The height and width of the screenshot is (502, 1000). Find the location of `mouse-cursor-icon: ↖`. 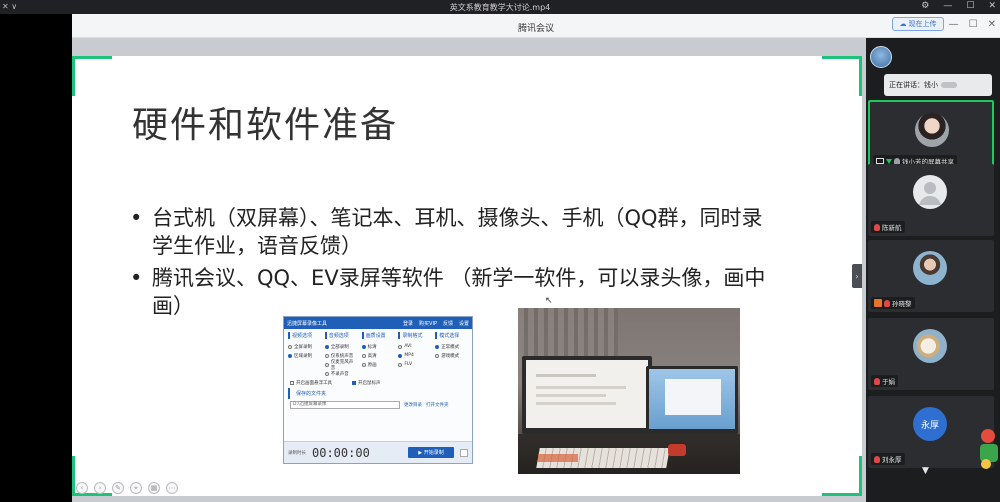

mouse-cursor-icon: ↖ is located at coordinates (549, 301).